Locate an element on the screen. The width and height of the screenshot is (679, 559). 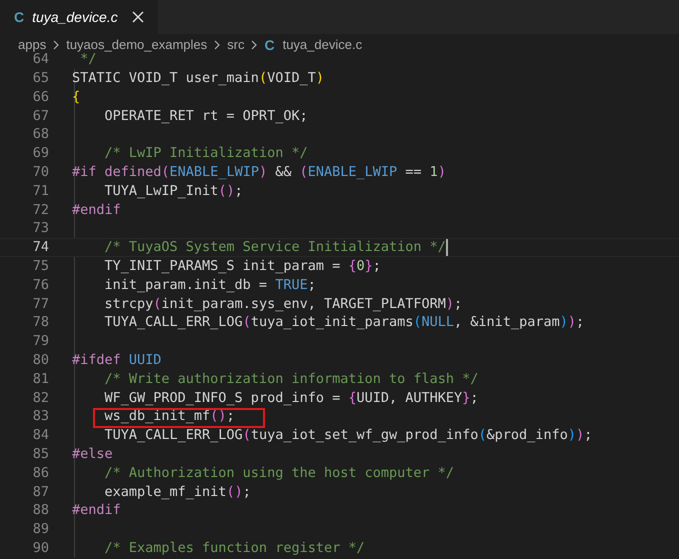
line-number: 83 is located at coordinates (40, 416).